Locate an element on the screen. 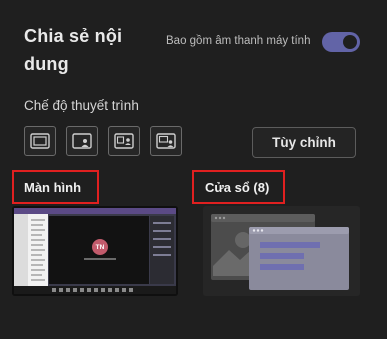 The image size is (387, 339). presenter-mode-content-only-button is located at coordinates (40, 141).